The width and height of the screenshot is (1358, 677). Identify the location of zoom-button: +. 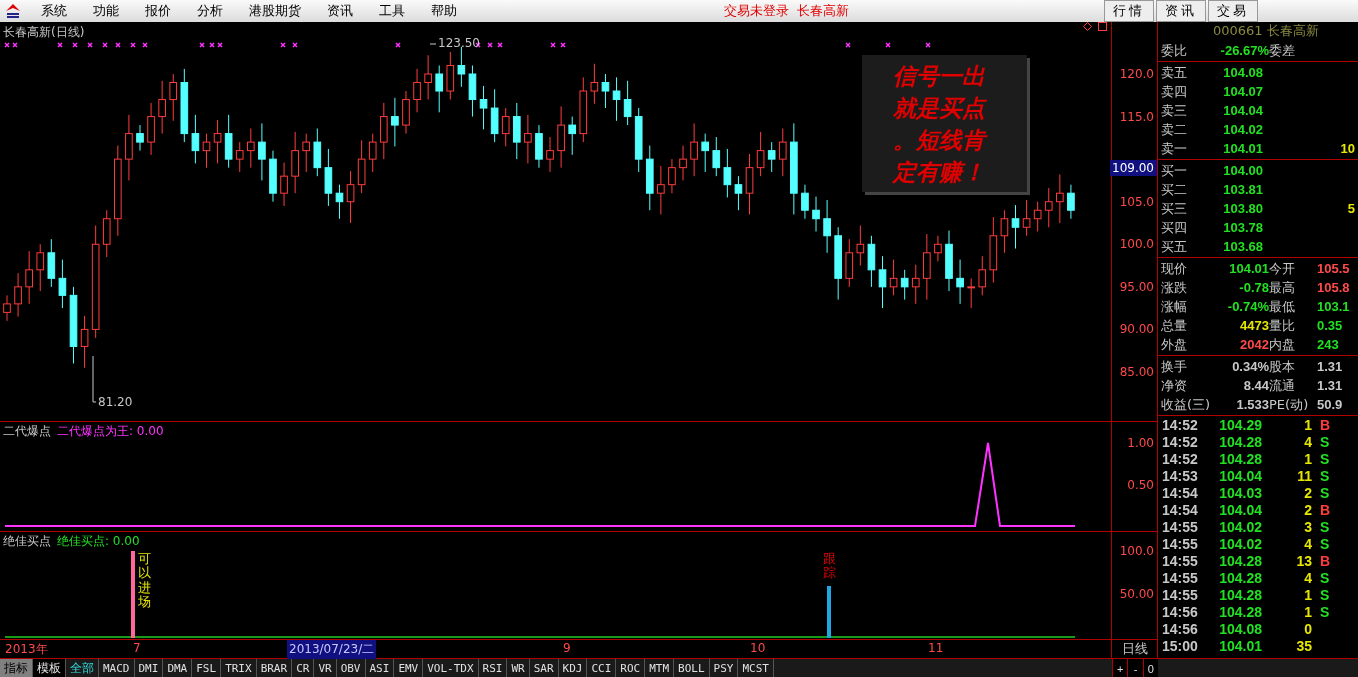
(1120, 668).